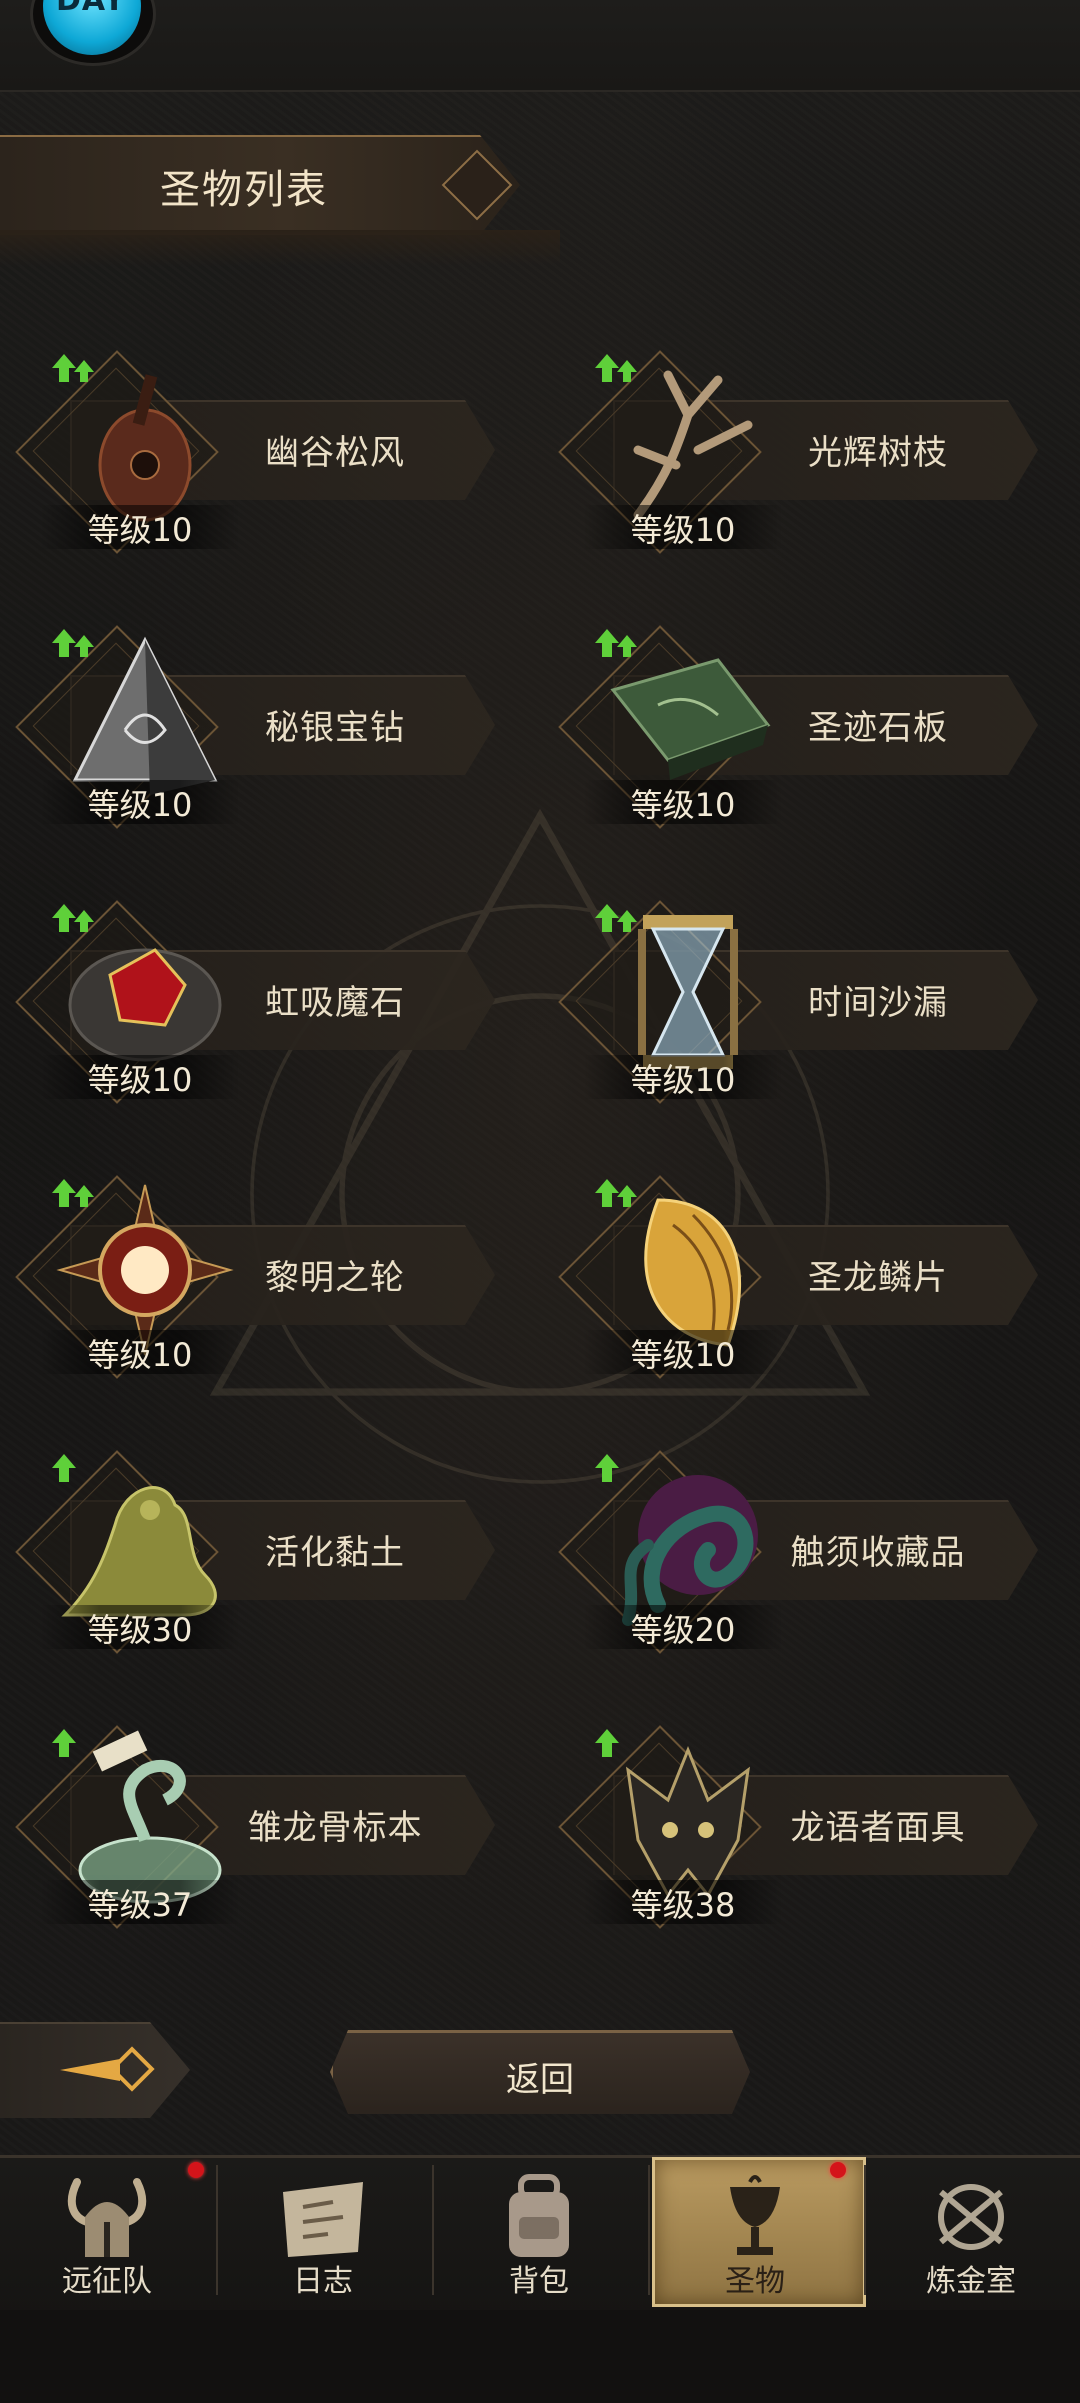  Describe the element at coordinates (540, 2355) in the screenshot. I see `nav-bottom-strip` at that location.